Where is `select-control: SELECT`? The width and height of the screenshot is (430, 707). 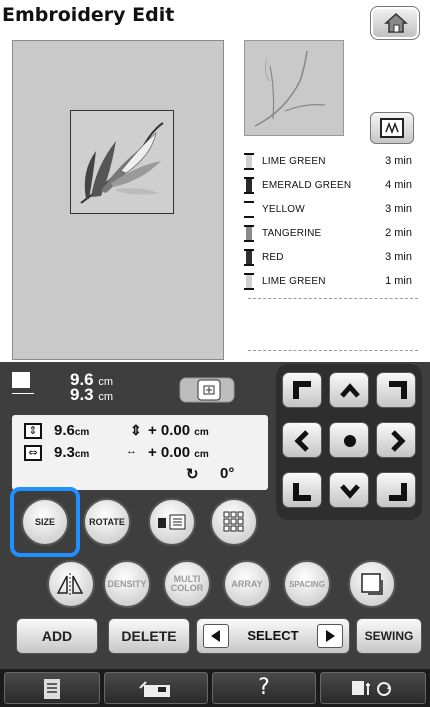
select-control: SELECT is located at coordinates (273, 636).